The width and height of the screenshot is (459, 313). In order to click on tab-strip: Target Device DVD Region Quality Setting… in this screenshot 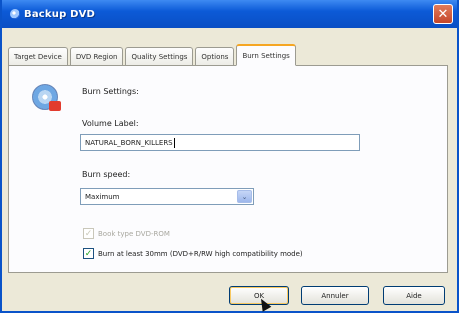, I will do `click(153, 55)`.